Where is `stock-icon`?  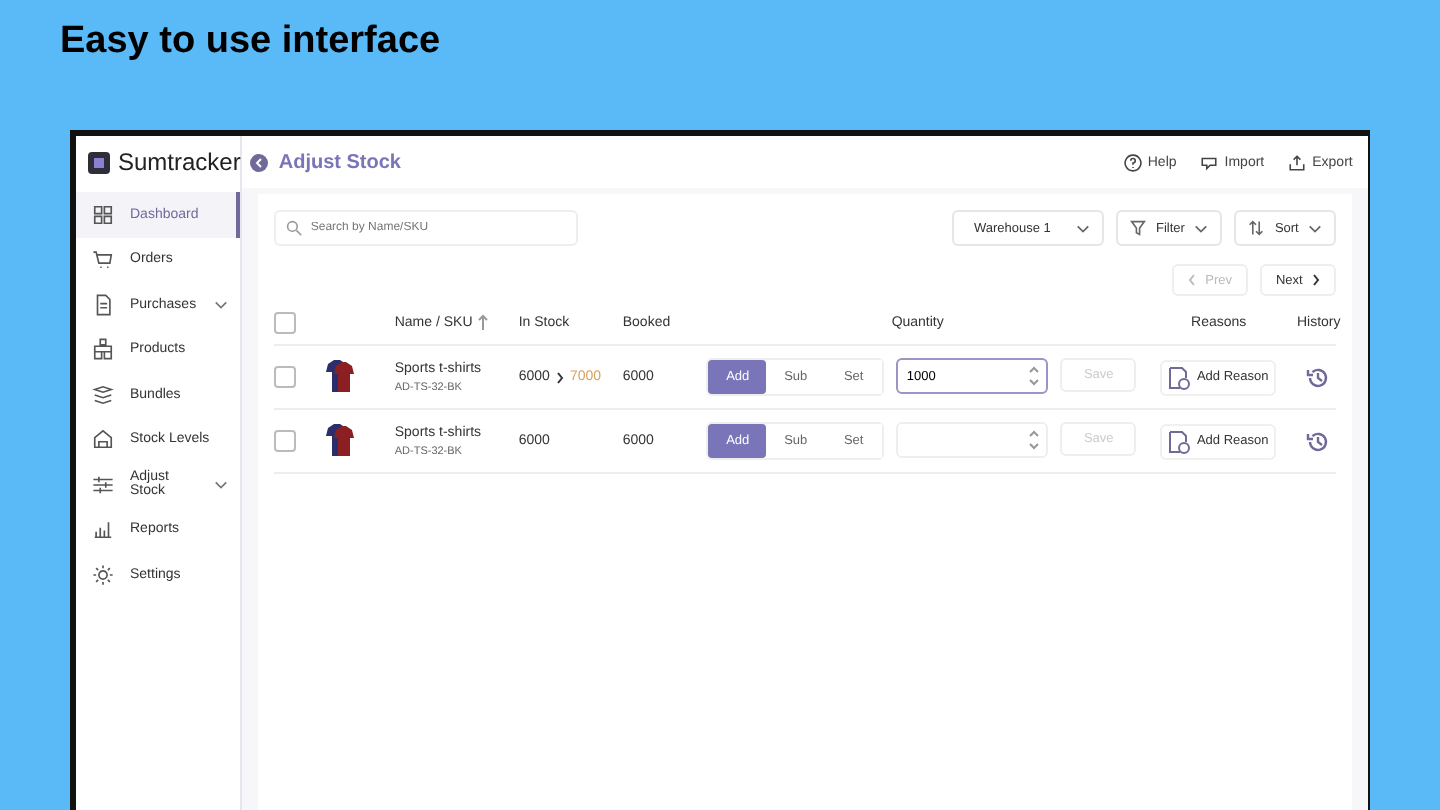 stock-icon is located at coordinates (103, 439).